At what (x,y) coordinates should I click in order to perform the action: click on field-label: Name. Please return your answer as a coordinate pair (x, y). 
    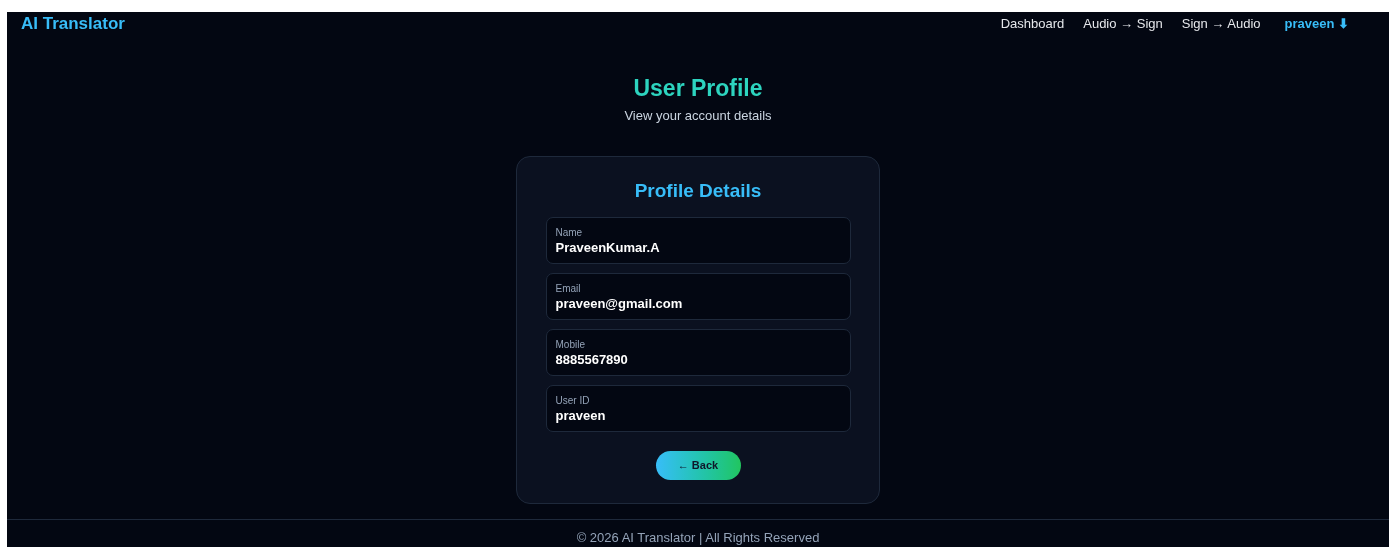
    Looking at the image, I should click on (569, 232).